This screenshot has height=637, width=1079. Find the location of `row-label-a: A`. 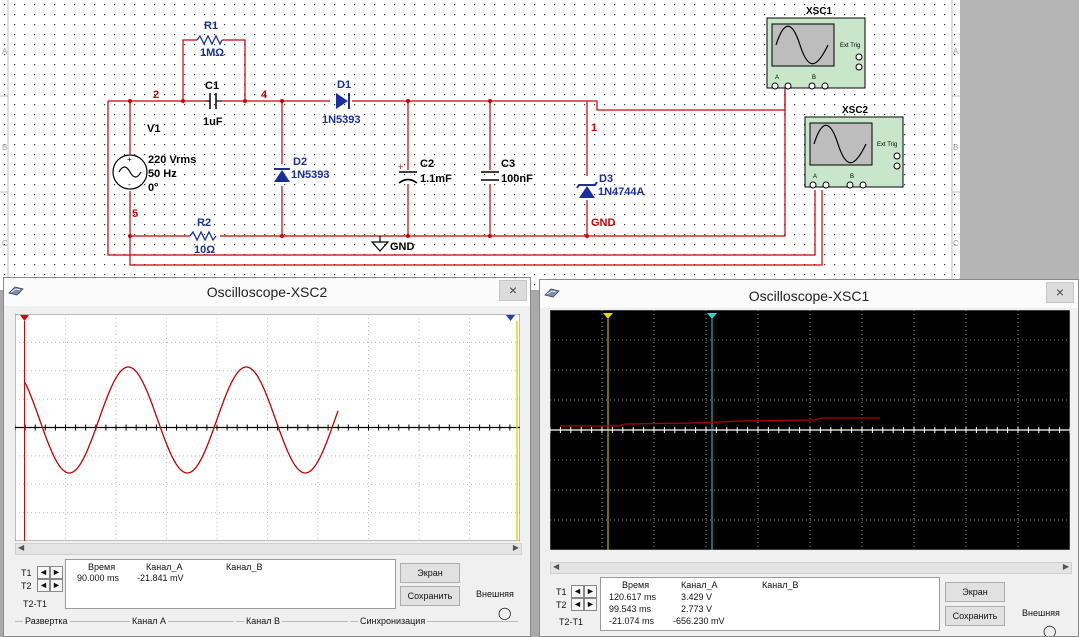

row-label-a: A is located at coordinates (5, 51).